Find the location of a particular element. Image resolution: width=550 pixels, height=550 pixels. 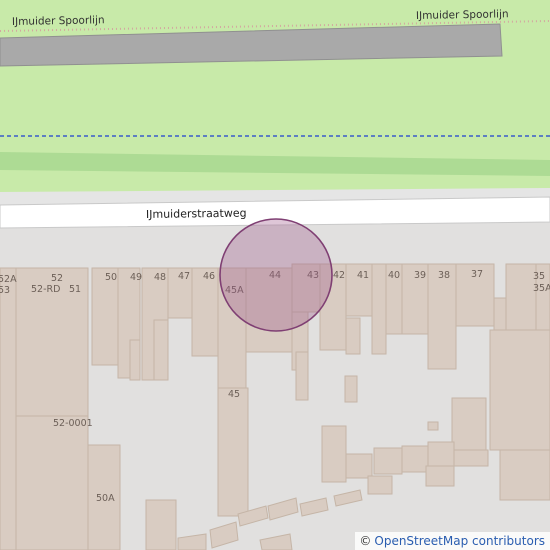

house-number: 39 is located at coordinates (420, 275).